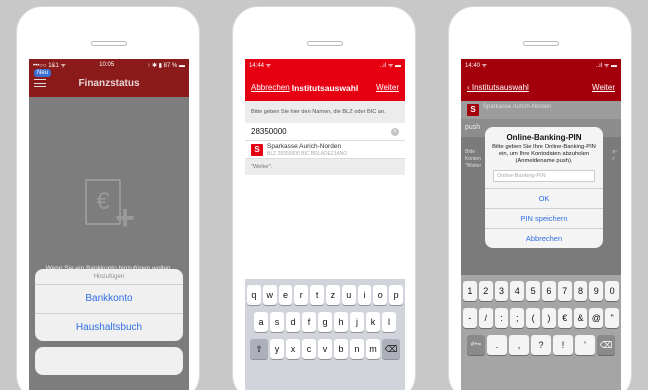 This screenshot has height=390, width=648. I want to click on numpad-row-3: #+= . , ? ! ' ⌫, so click(541, 345).